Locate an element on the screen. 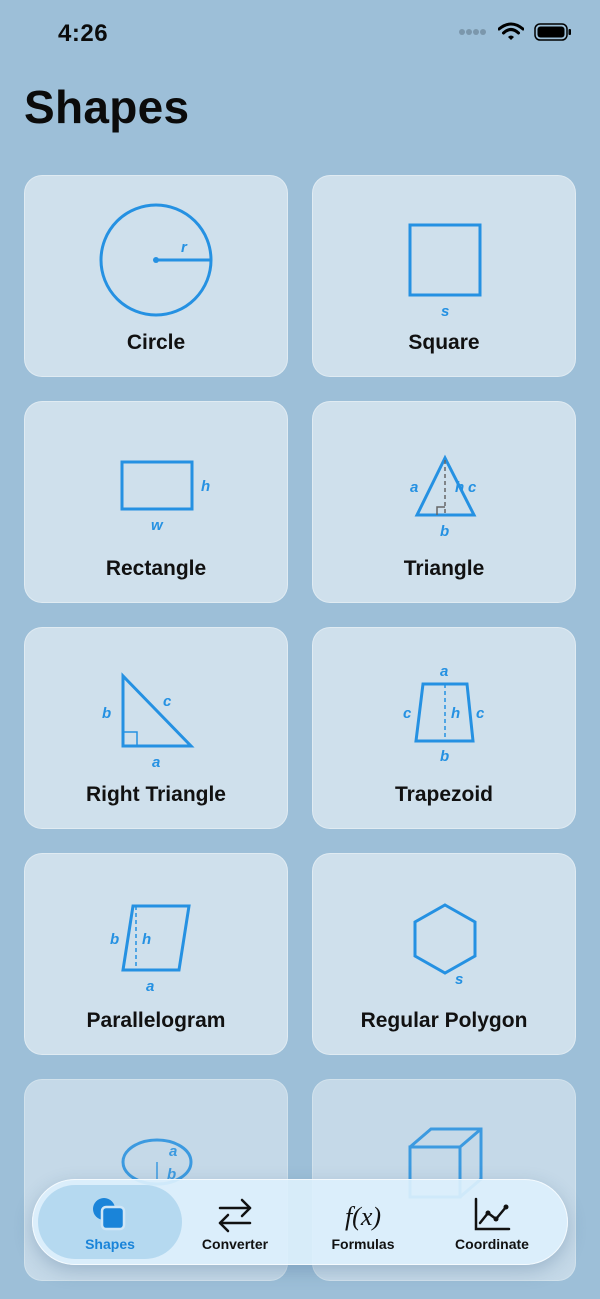 The width and height of the screenshot is (600, 1299). shape-card-parallelogram: b h a Parallelogram is located at coordinates (156, 954).